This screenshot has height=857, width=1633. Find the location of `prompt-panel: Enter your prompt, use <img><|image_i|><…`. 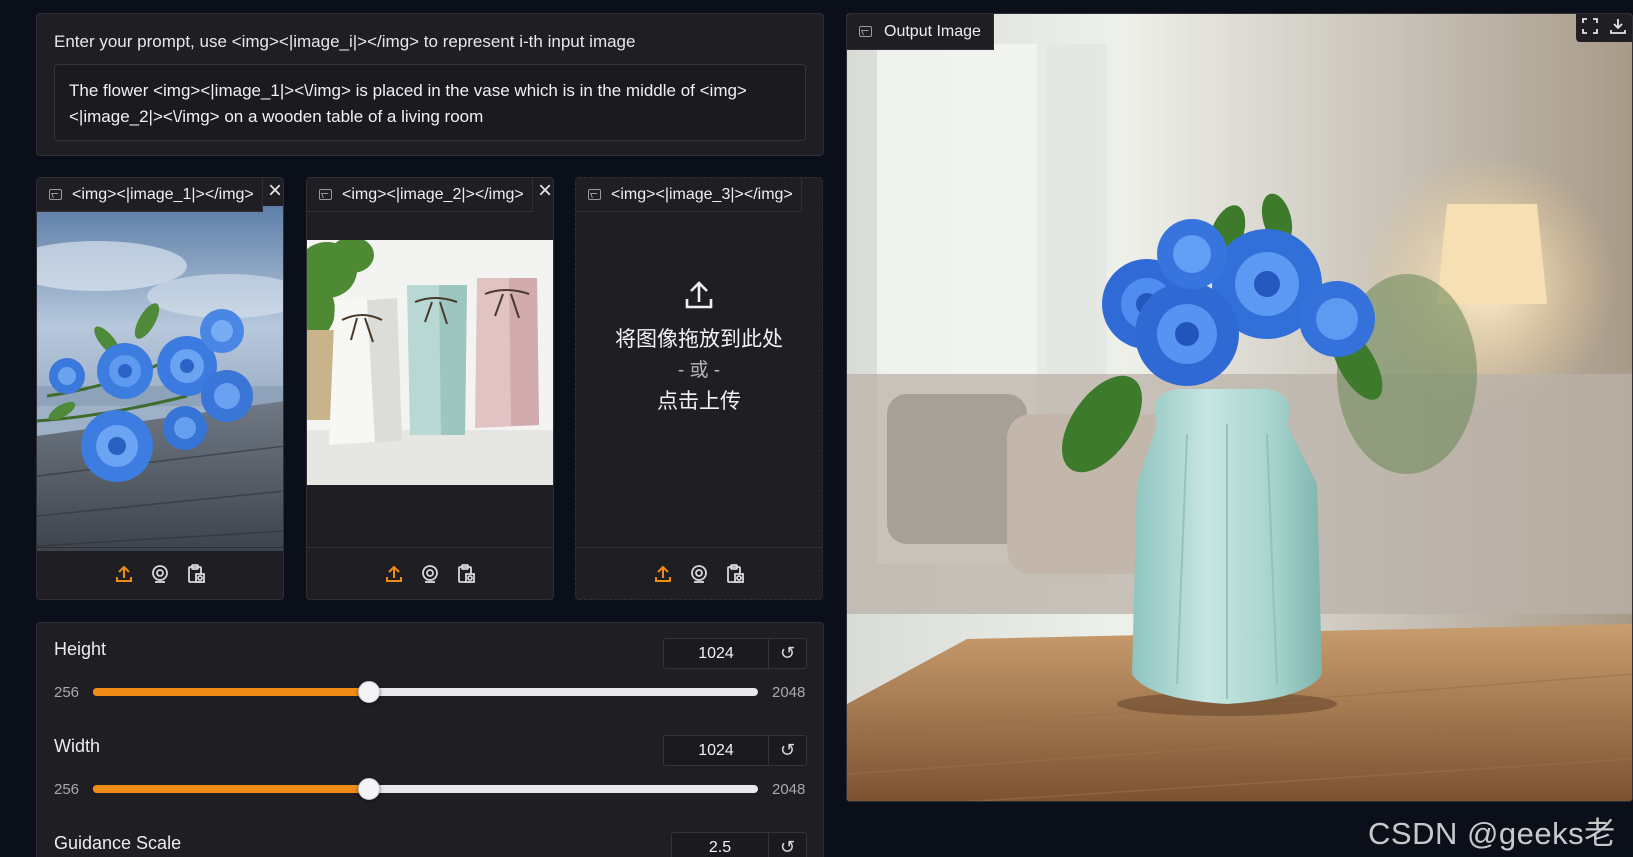

prompt-panel: Enter your prompt, use <img><|image_i|><… is located at coordinates (430, 84).